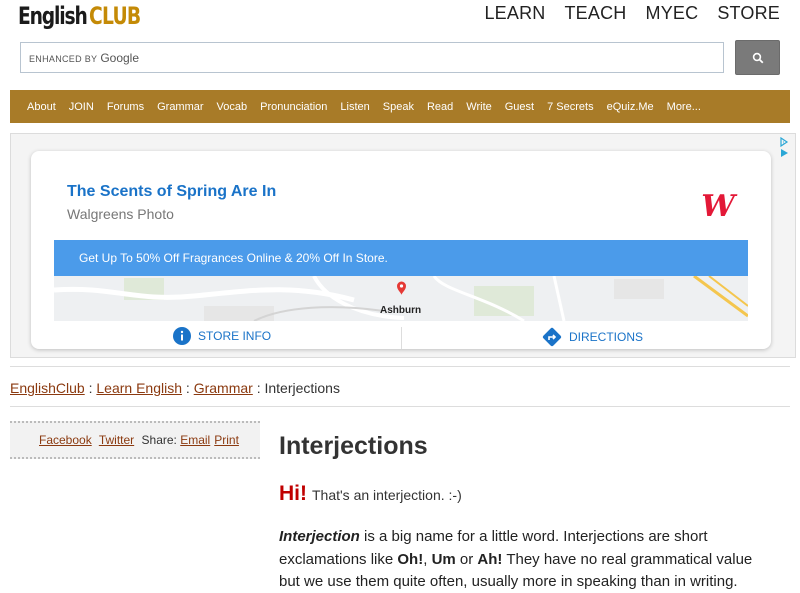  I want to click on store-info-button: STORE INFO, so click(222, 336).